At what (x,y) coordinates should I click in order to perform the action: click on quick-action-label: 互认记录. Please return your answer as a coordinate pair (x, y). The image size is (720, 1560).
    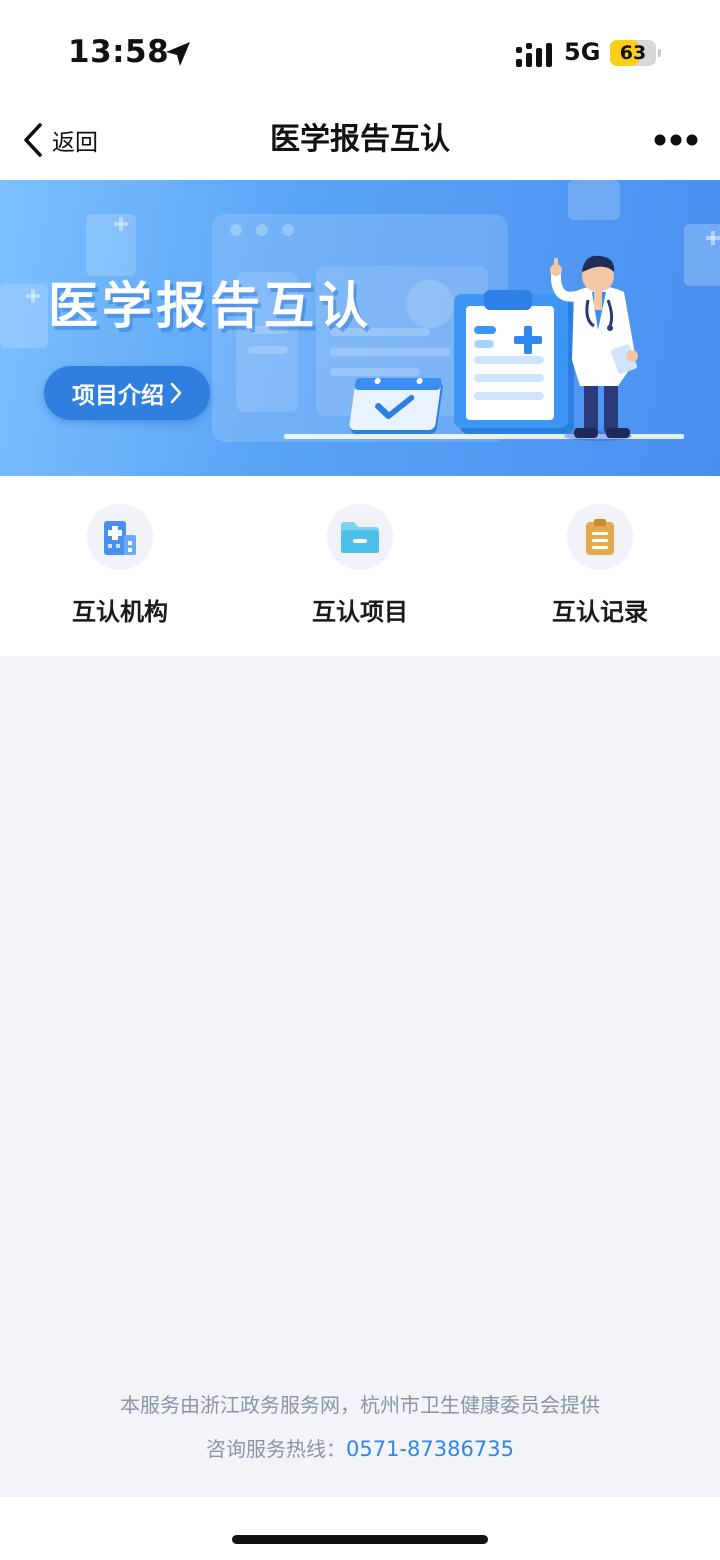
    Looking at the image, I should click on (600, 612).